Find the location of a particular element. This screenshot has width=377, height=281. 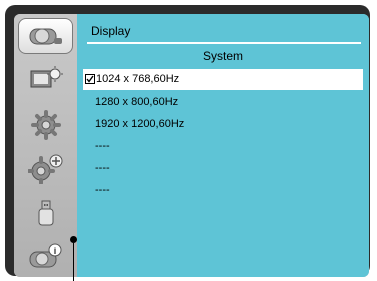

section-heading: System is located at coordinates (222, 56).